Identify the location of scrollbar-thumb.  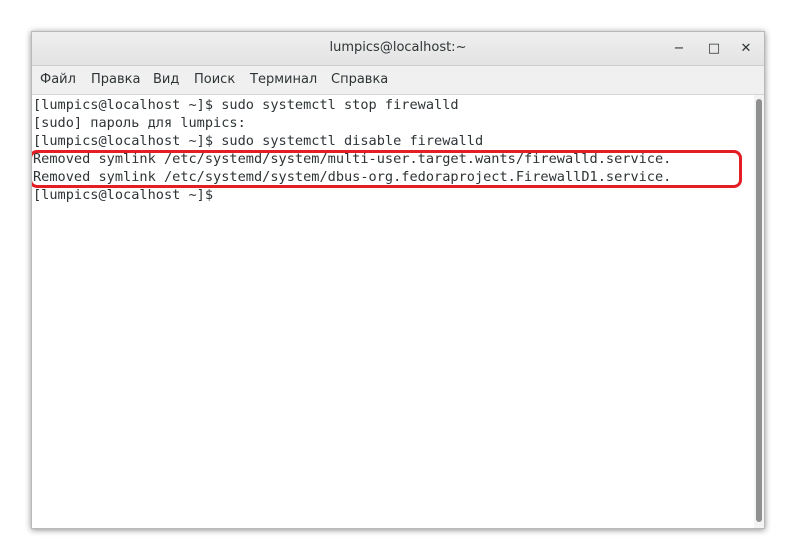
(759, 310).